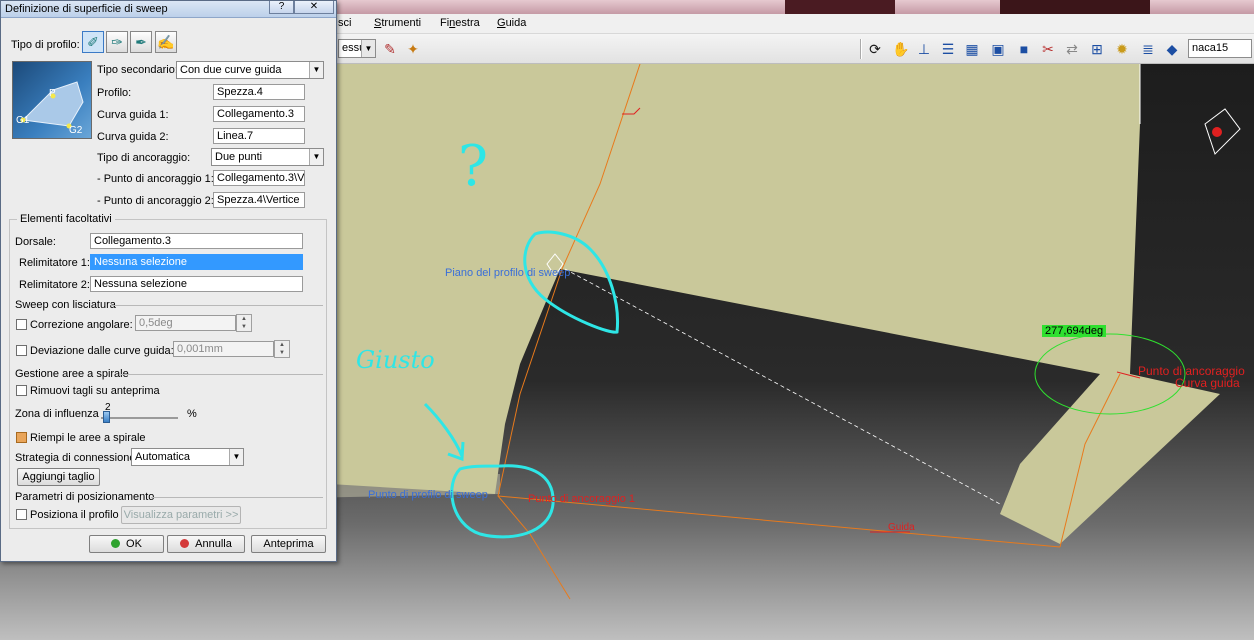 This screenshot has height=640, width=1254. What do you see at coordinates (76, 130) in the screenshot?
I see `preview-g2-label: G2` at bounding box center [76, 130].